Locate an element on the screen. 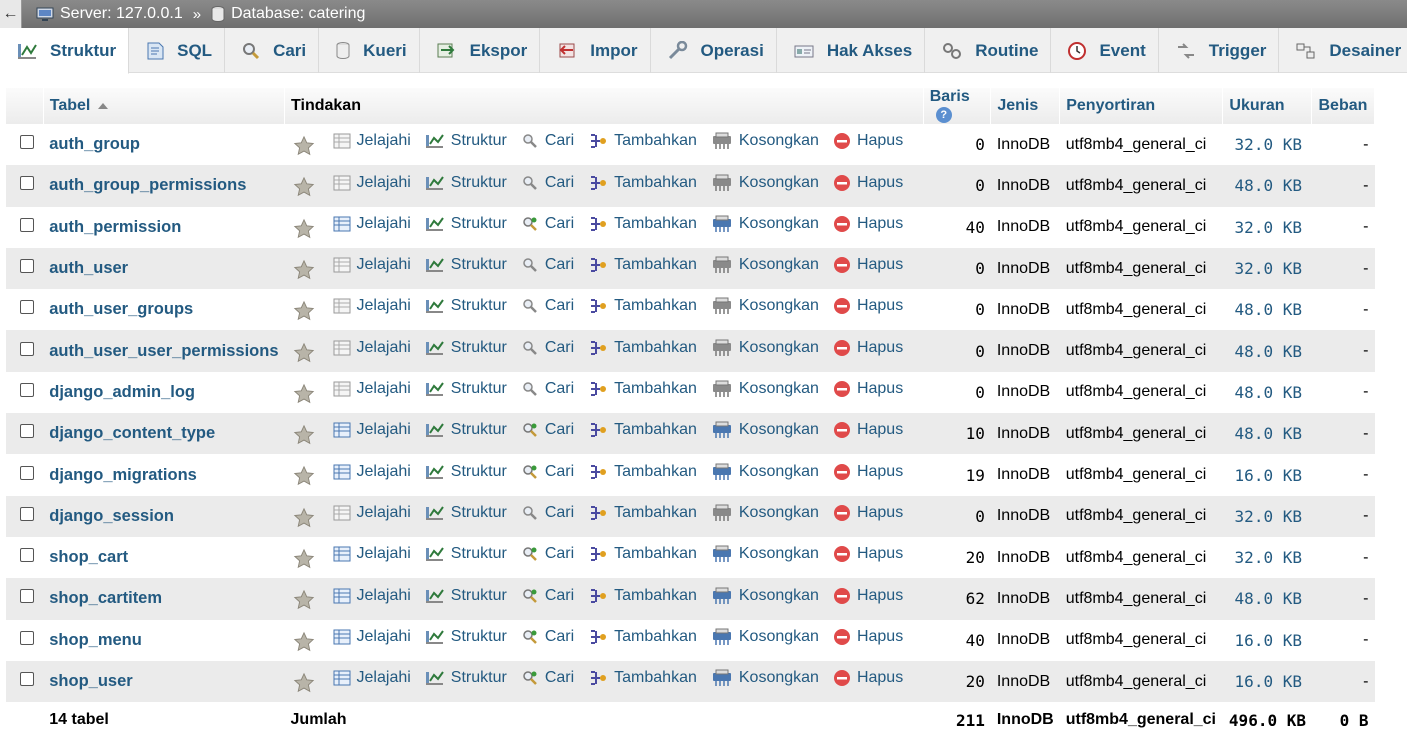  table-name-link: auth_user_groups is located at coordinates (121, 309).